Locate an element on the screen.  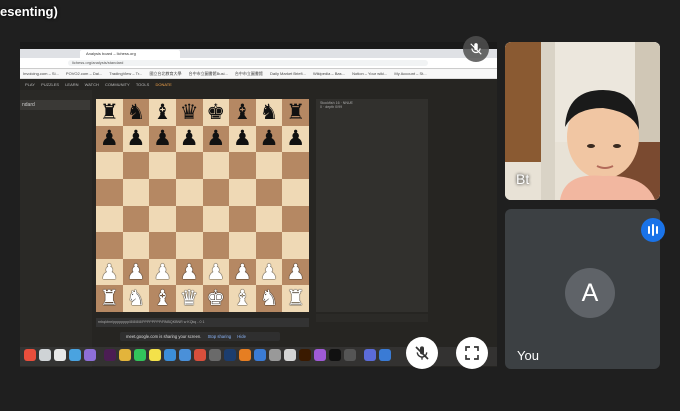
stop-sharing-button: Stop sharing is located at coordinates (220, 336).